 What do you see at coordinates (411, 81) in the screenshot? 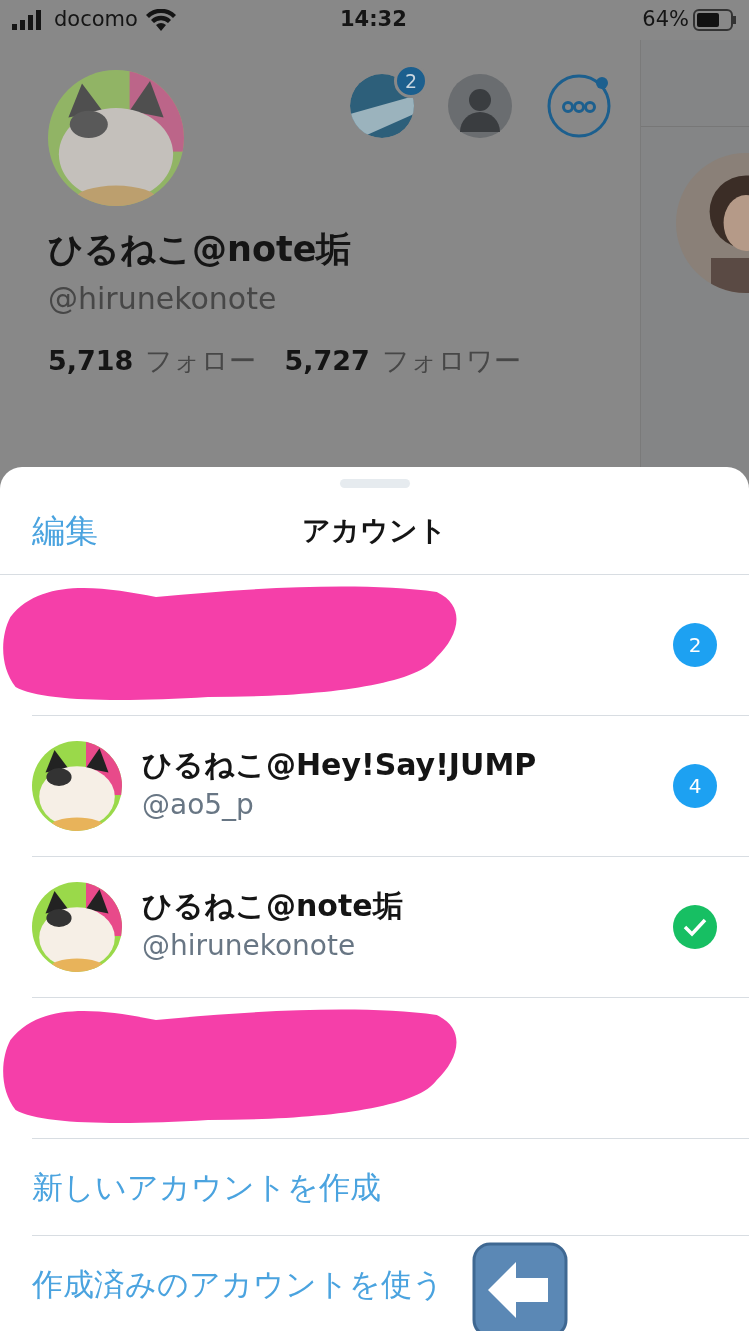
I see `notification-badge: 2` at bounding box center [411, 81].